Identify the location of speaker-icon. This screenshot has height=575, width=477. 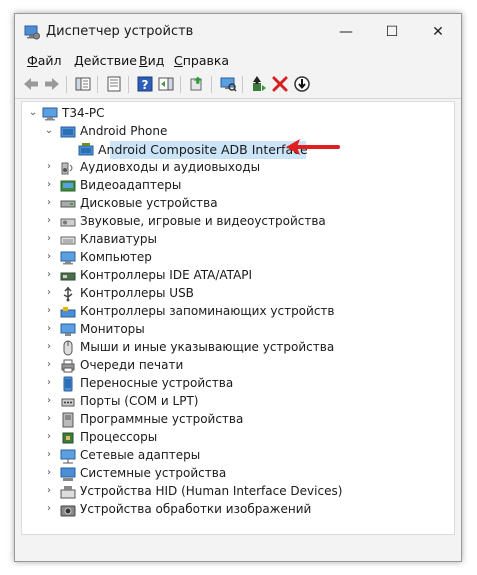
(67, 168).